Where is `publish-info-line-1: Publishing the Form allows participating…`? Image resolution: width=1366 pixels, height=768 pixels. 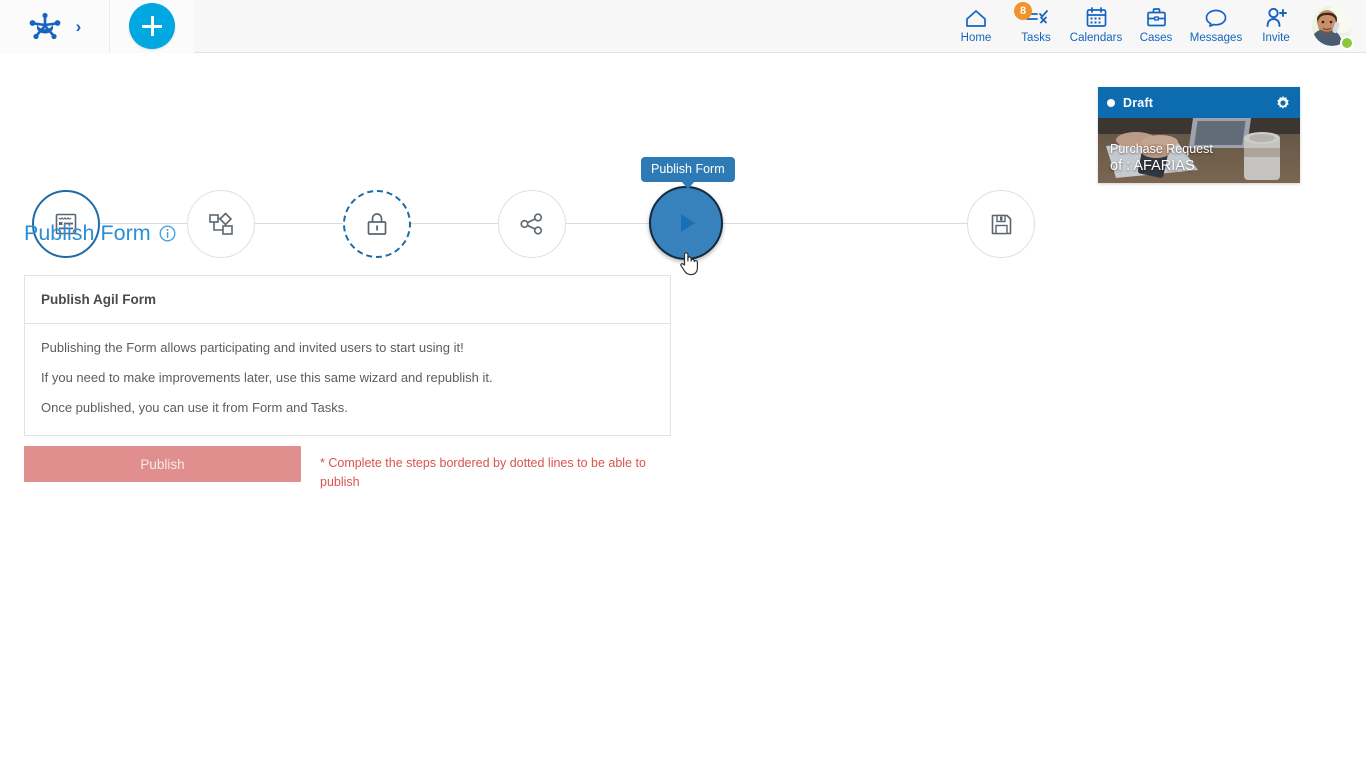 publish-info-line-1: Publishing the Form allows participating… is located at coordinates (252, 347).